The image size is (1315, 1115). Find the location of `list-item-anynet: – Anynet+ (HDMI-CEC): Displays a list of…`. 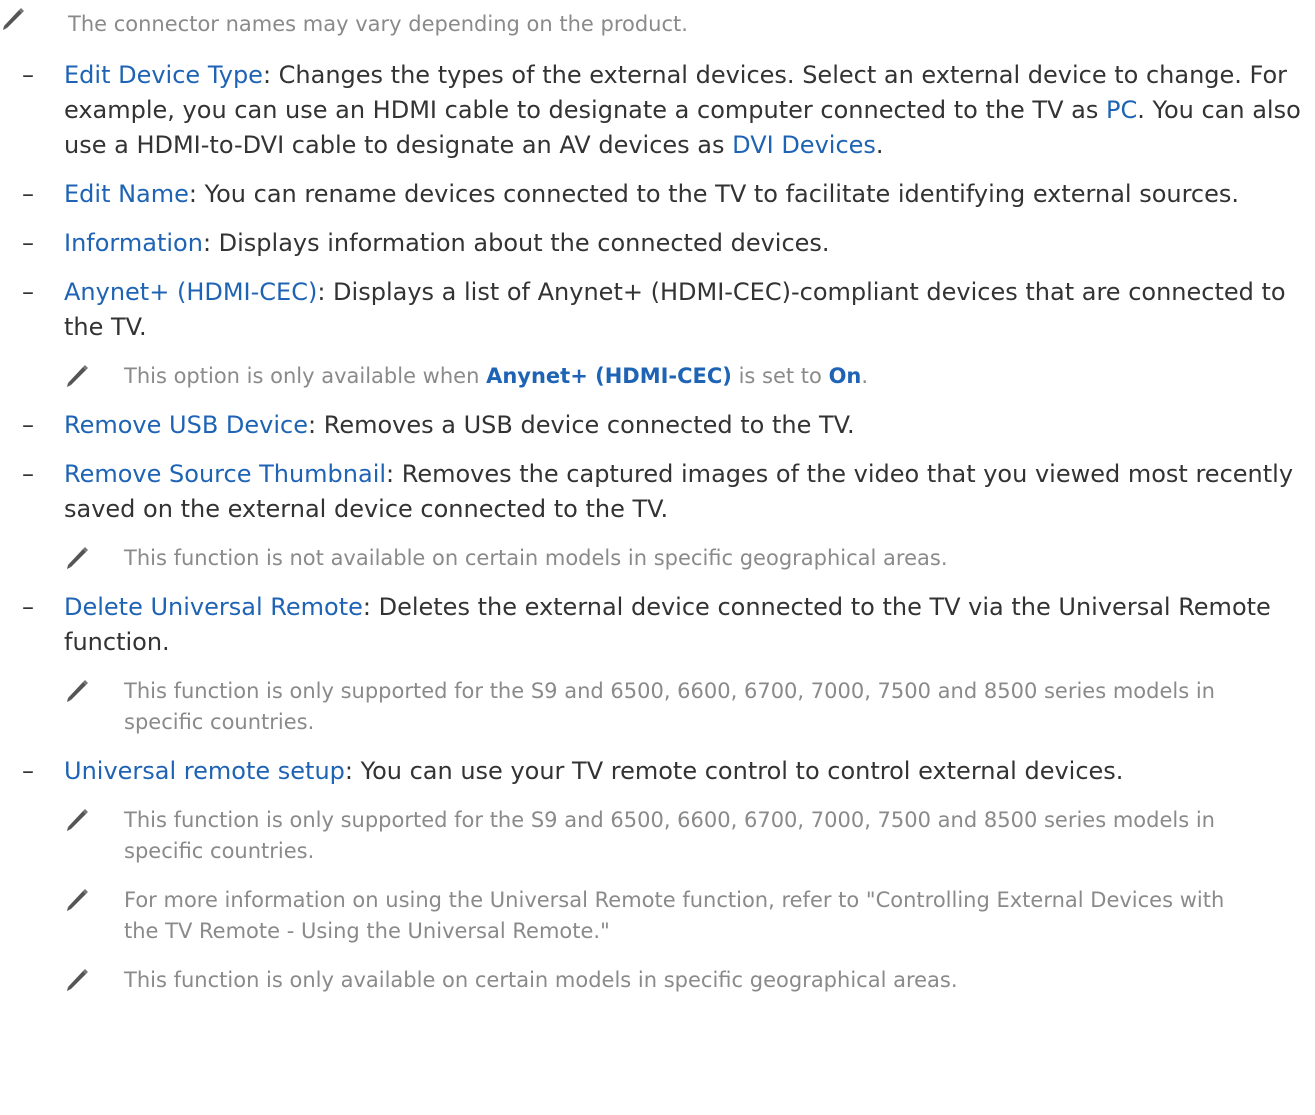

list-item-anynet: – Anynet+ (HDMI-CEC): Displays a list of… is located at coordinates (657, 310).